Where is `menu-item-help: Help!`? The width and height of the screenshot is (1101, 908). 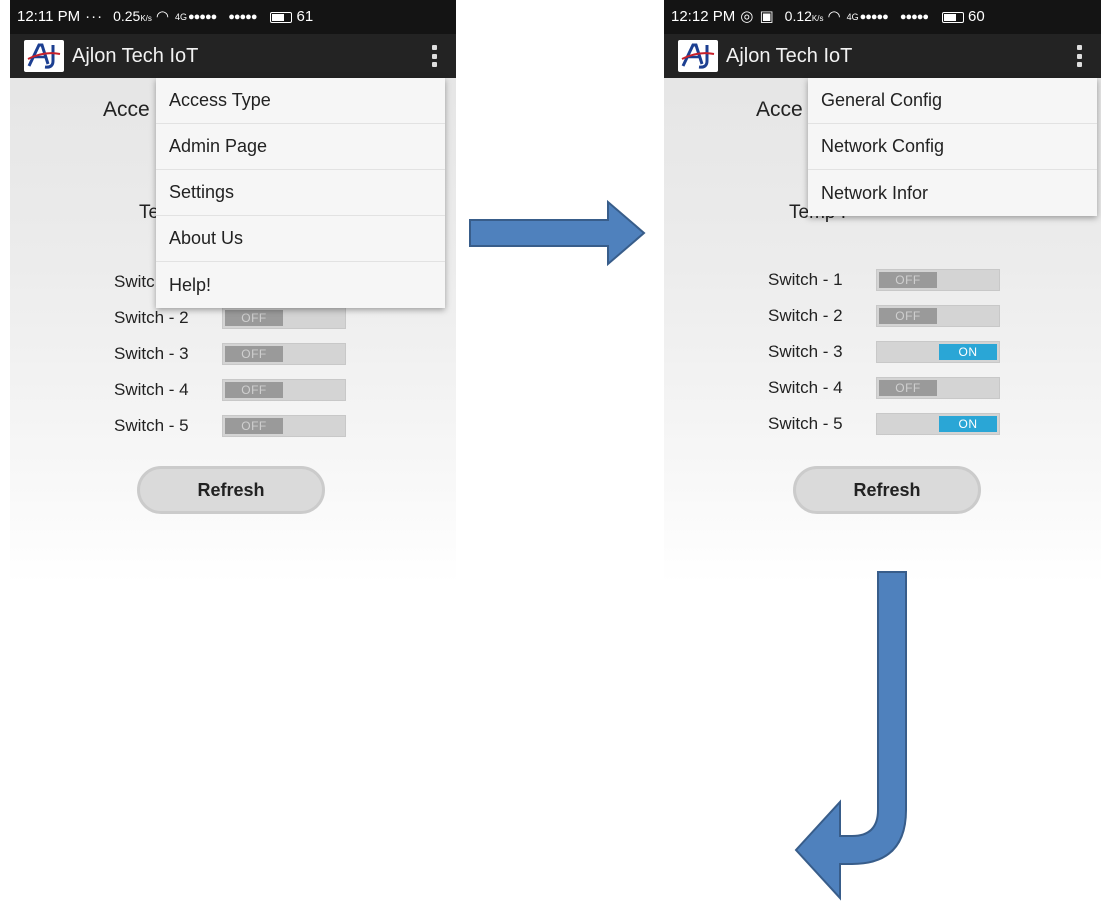 menu-item-help: Help! is located at coordinates (300, 285).